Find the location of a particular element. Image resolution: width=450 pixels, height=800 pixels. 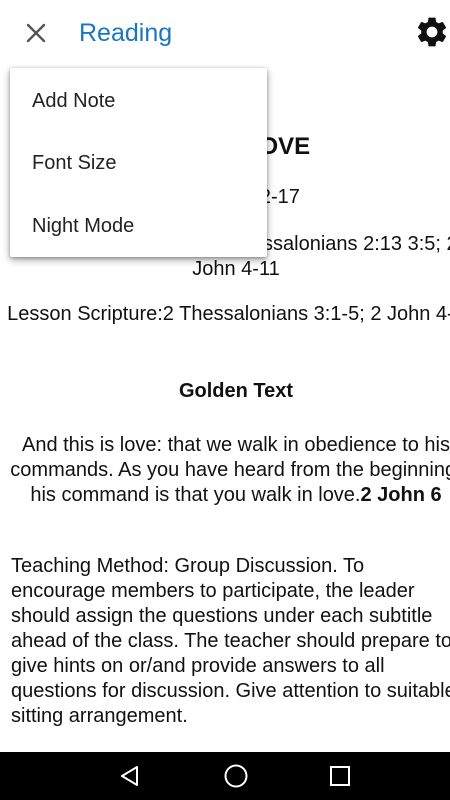

close-button is located at coordinates (36, 33).